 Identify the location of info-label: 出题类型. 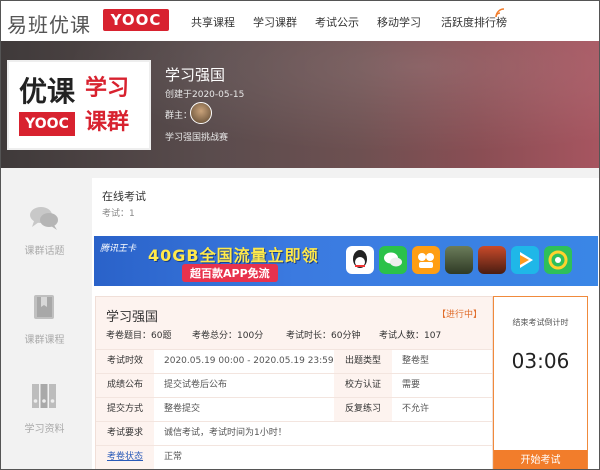
(363, 361).